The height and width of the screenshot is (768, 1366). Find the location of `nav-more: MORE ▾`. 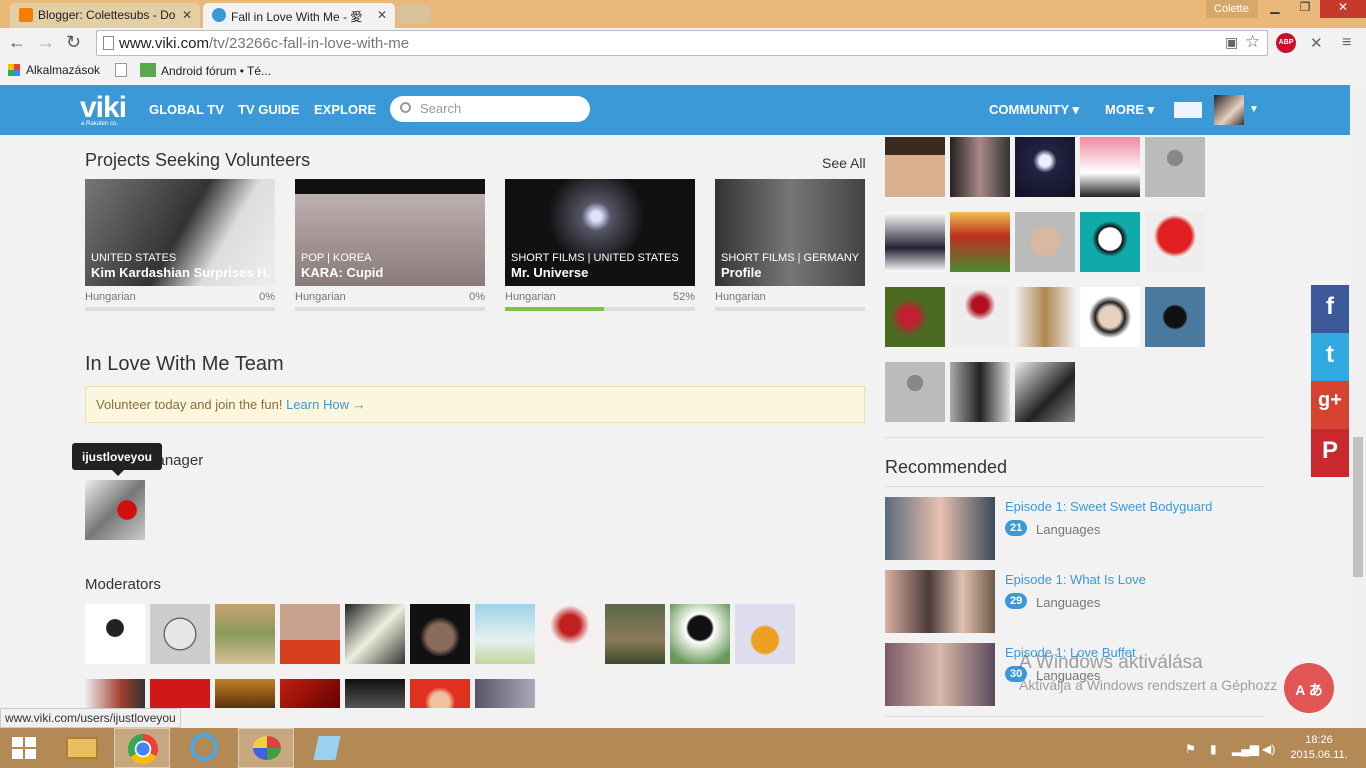

nav-more: MORE ▾ is located at coordinates (1129, 110).